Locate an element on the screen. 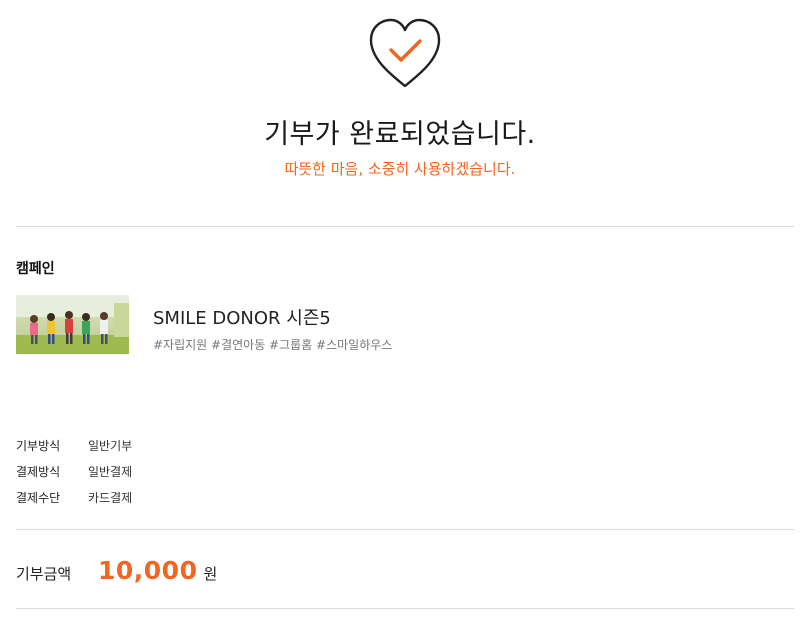 This screenshot has height=632, width=800. detail-key: 결제수단 is located at coordinates (38, 497).